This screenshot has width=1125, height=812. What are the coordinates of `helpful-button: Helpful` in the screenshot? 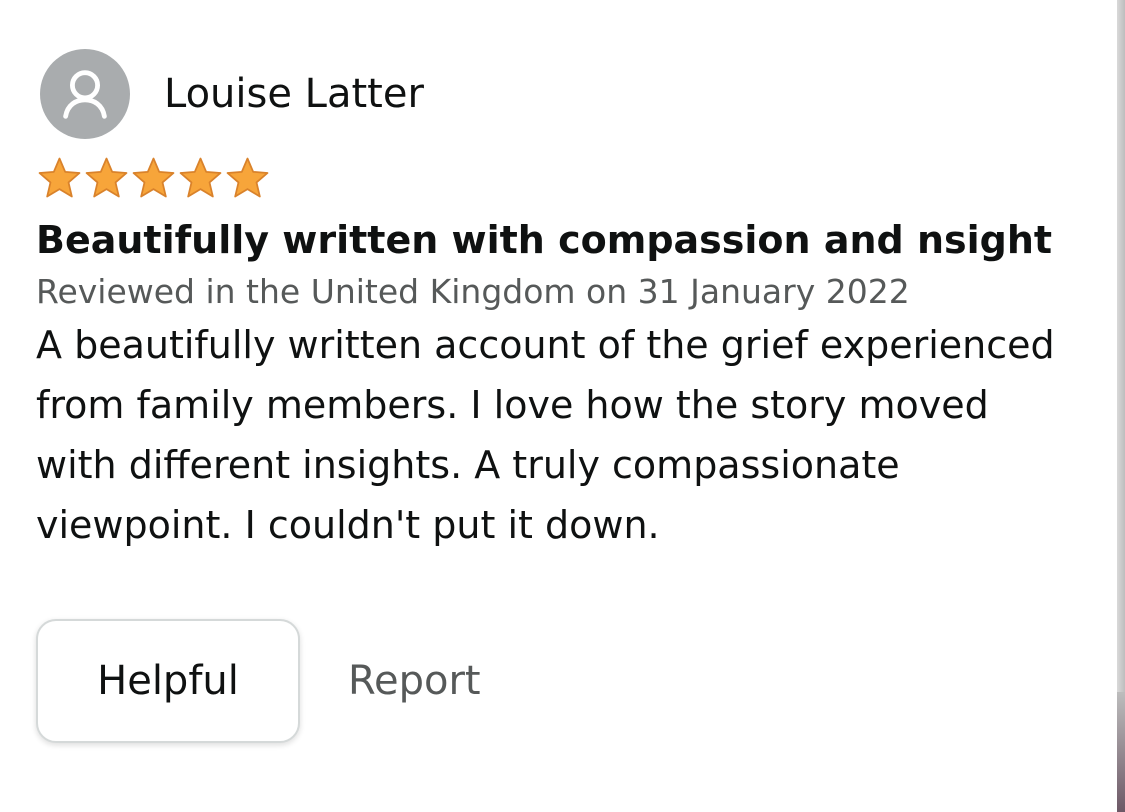 It's located at (168, 681).